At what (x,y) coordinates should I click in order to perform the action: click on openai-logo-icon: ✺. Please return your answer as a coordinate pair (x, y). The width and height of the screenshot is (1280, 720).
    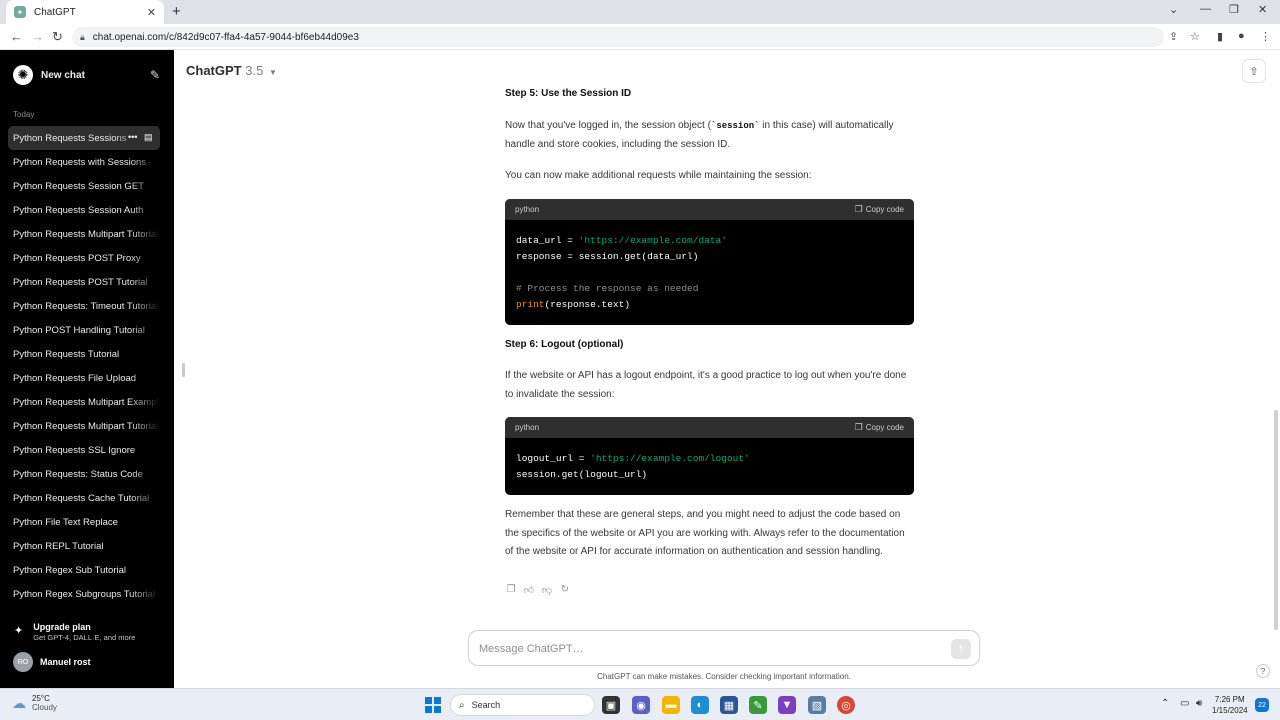
    Looking at the image, I should click on (23, 75).